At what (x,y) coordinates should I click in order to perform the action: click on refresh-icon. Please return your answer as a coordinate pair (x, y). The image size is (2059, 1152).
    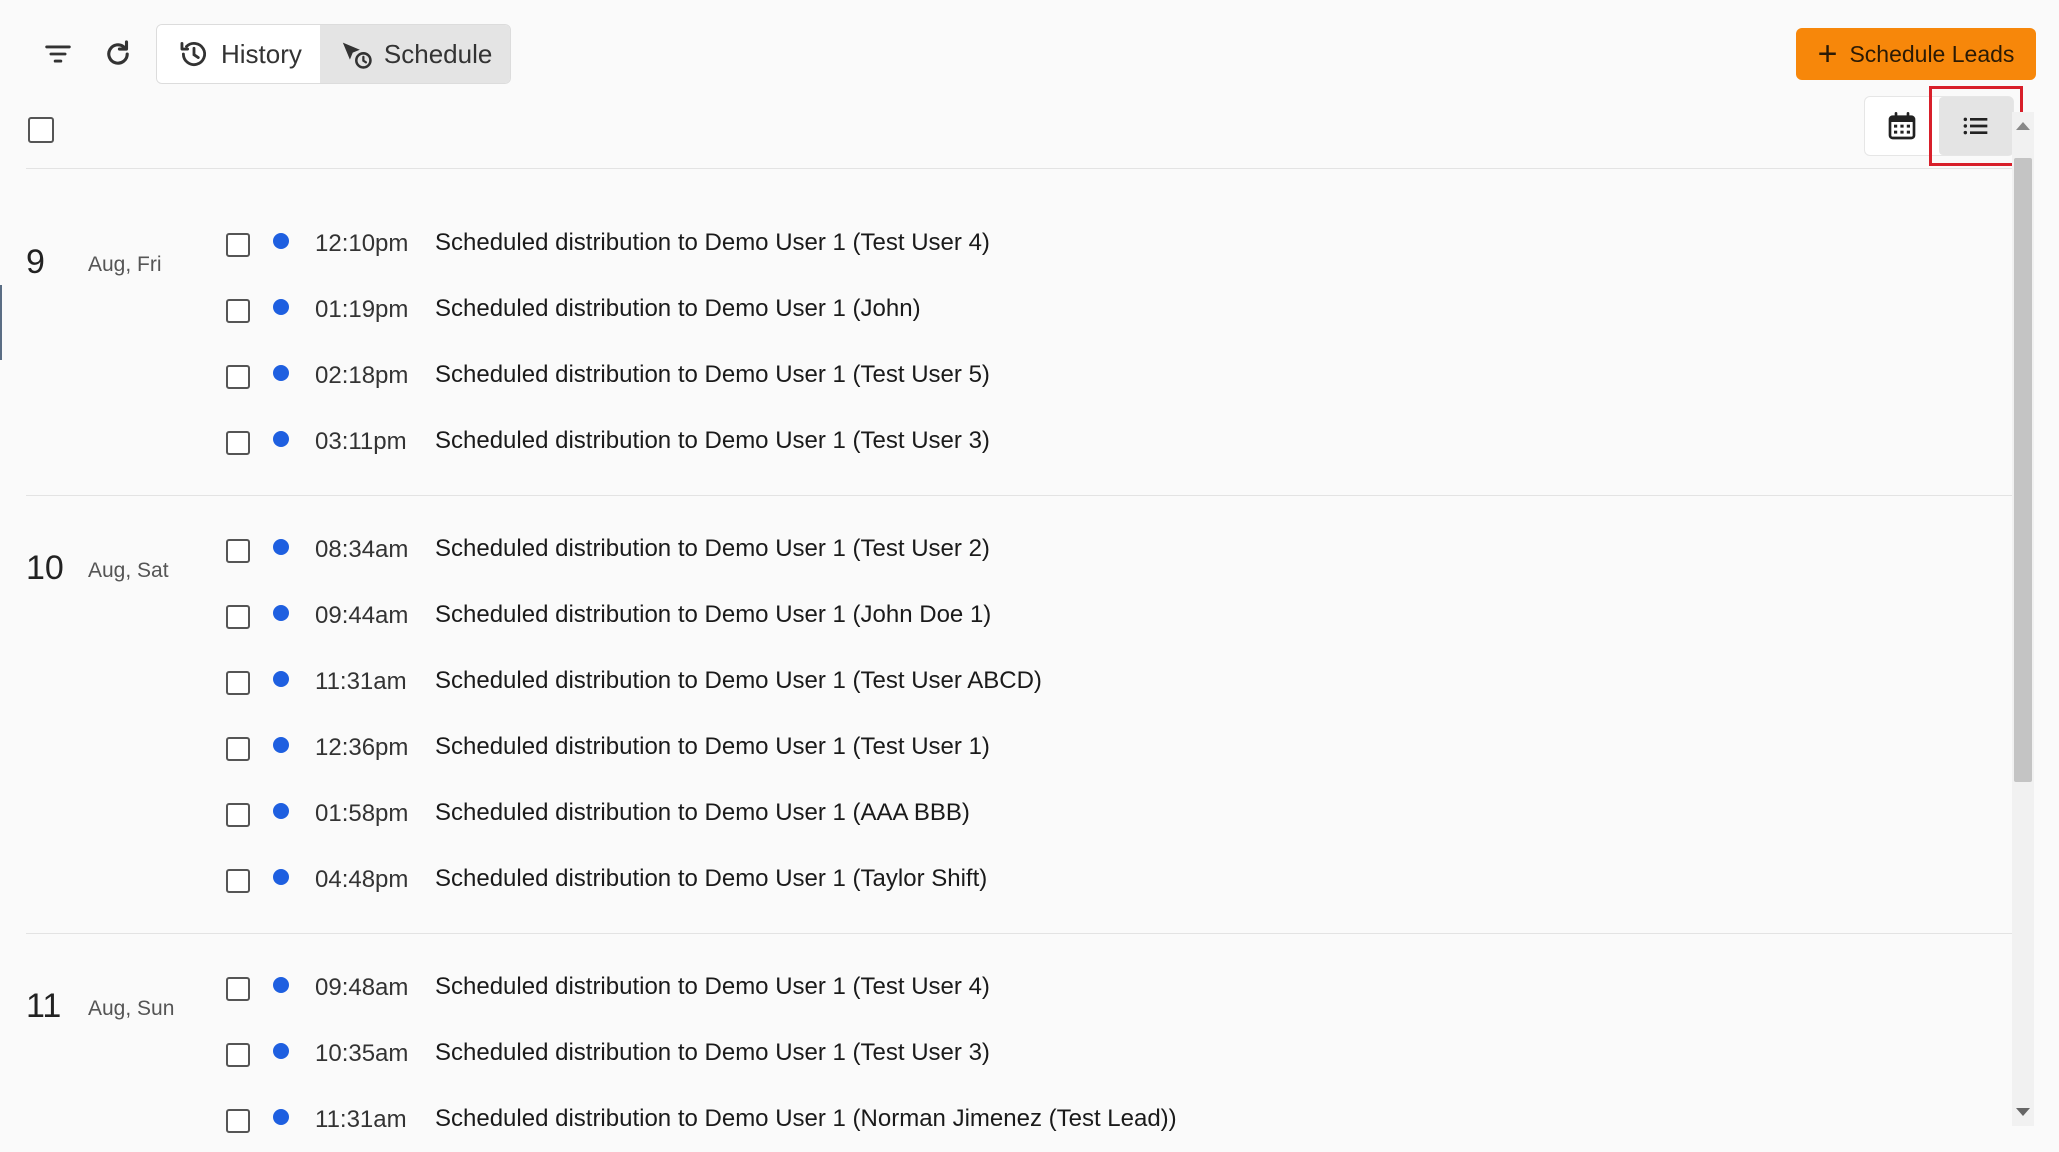
    Looking at the image, I should click on (118, 52).